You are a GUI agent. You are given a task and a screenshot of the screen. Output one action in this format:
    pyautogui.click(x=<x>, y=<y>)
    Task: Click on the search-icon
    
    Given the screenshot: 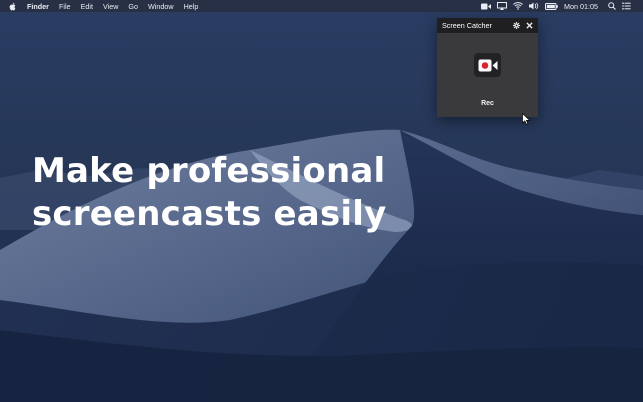 What is the action you would take?
    pyautogui.click(x=612, y=6)
    